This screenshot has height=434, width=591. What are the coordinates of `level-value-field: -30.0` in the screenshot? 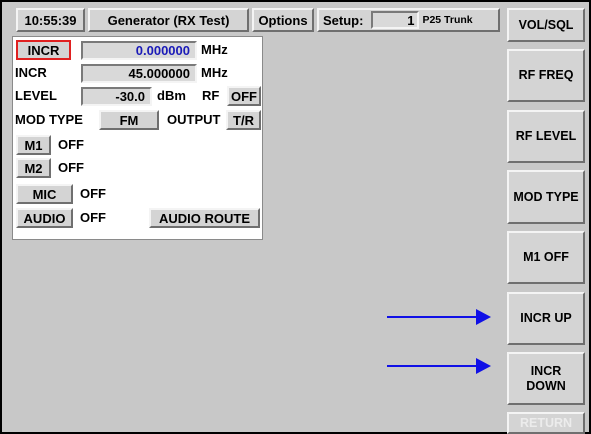 It's located at (116, 96).